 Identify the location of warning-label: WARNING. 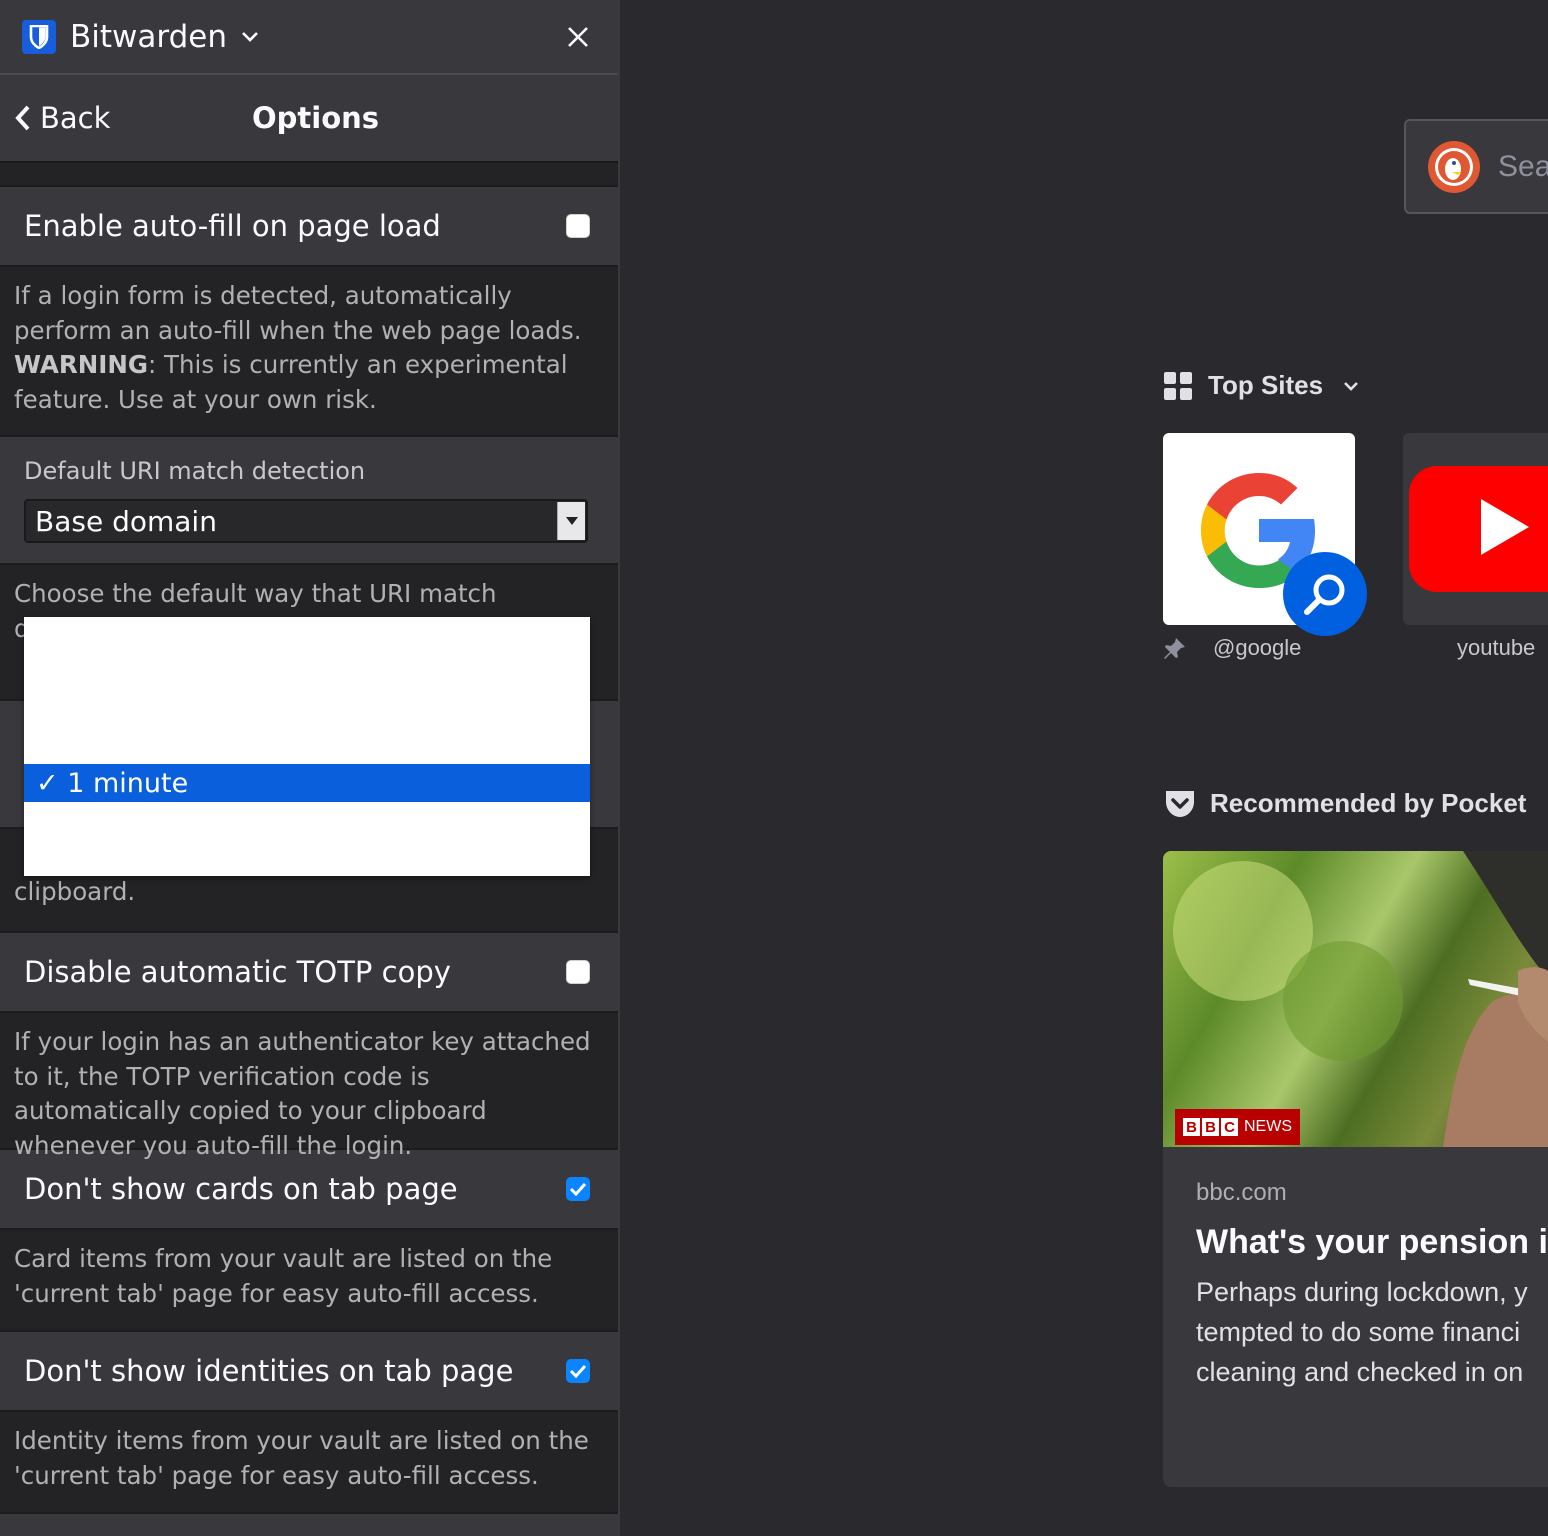
(81, 364).